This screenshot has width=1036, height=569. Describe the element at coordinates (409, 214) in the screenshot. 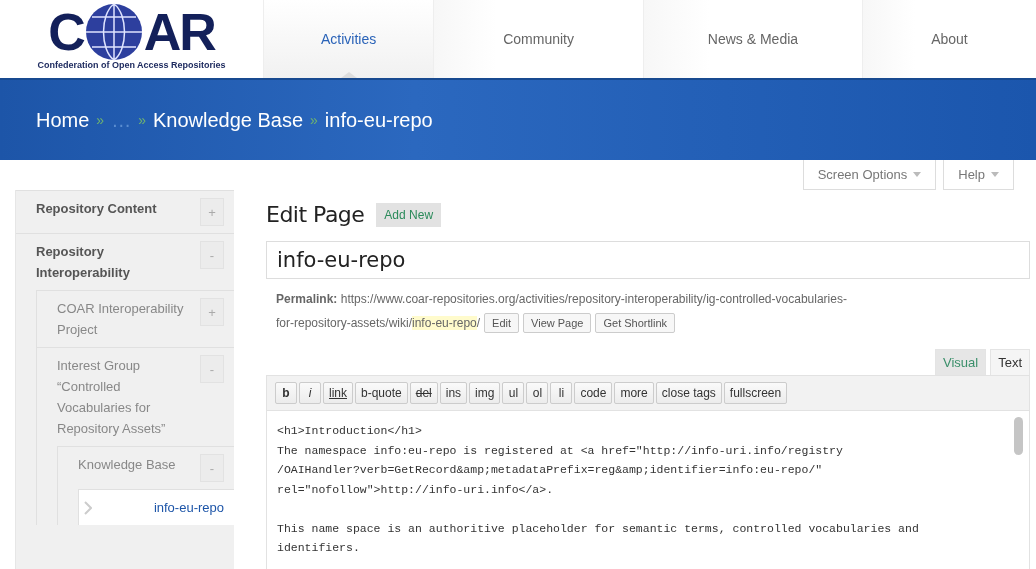

I see `add-new-button: Add New` at that location.